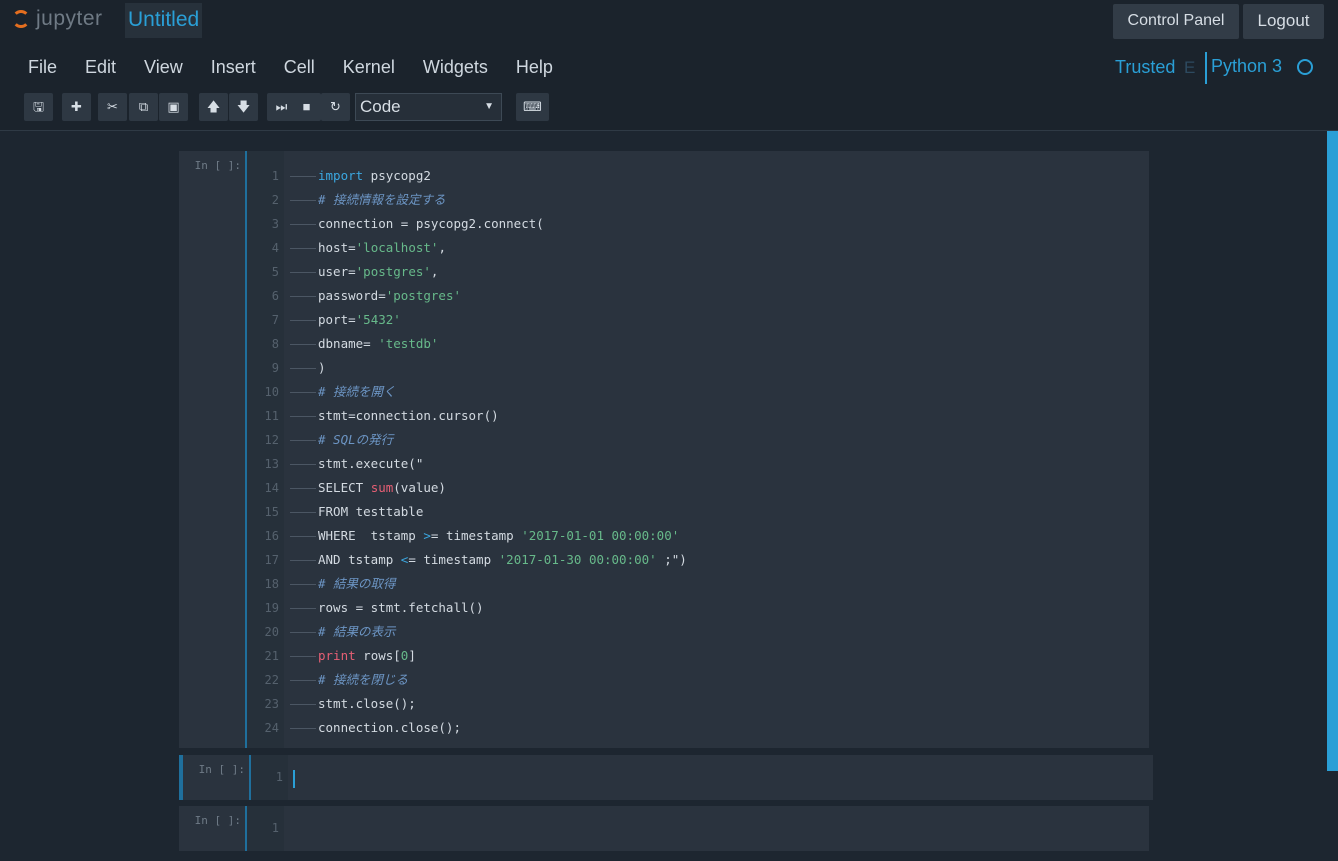 The height and width of the screenshot is (861, 1338). Describe the element at coordinates (397, 247) in the screenshot. I see `code-token: 'localhost'` at that location.